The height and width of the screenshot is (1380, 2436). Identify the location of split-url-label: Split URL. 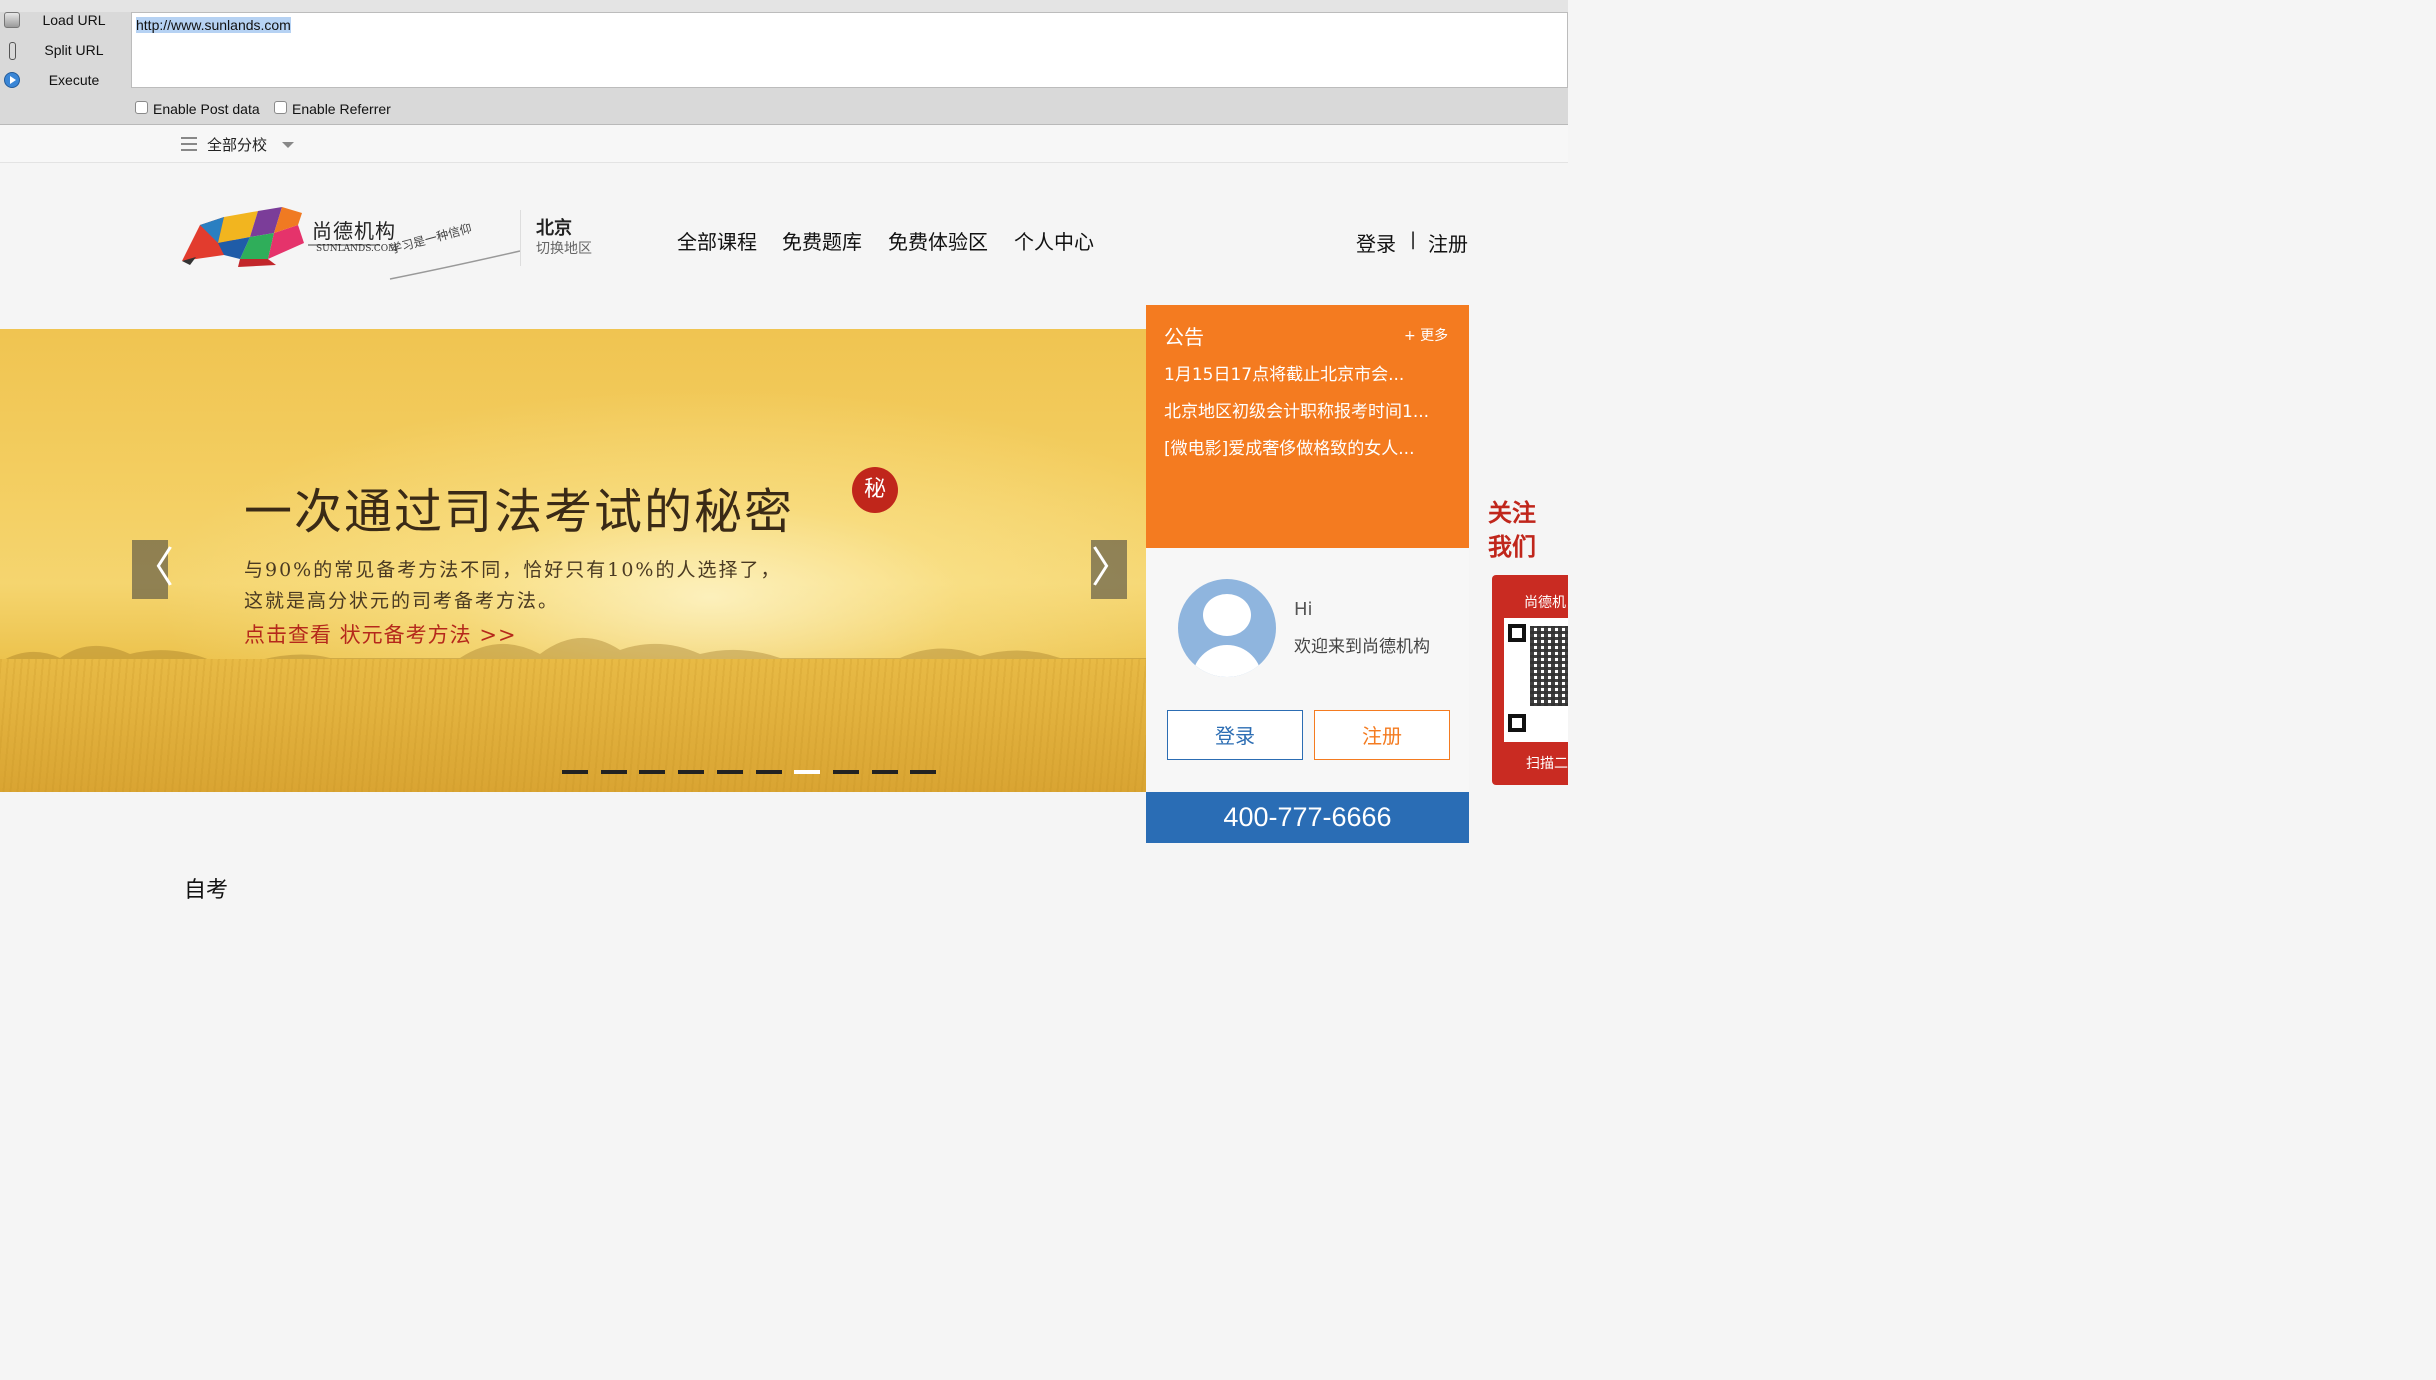
(74, 50).